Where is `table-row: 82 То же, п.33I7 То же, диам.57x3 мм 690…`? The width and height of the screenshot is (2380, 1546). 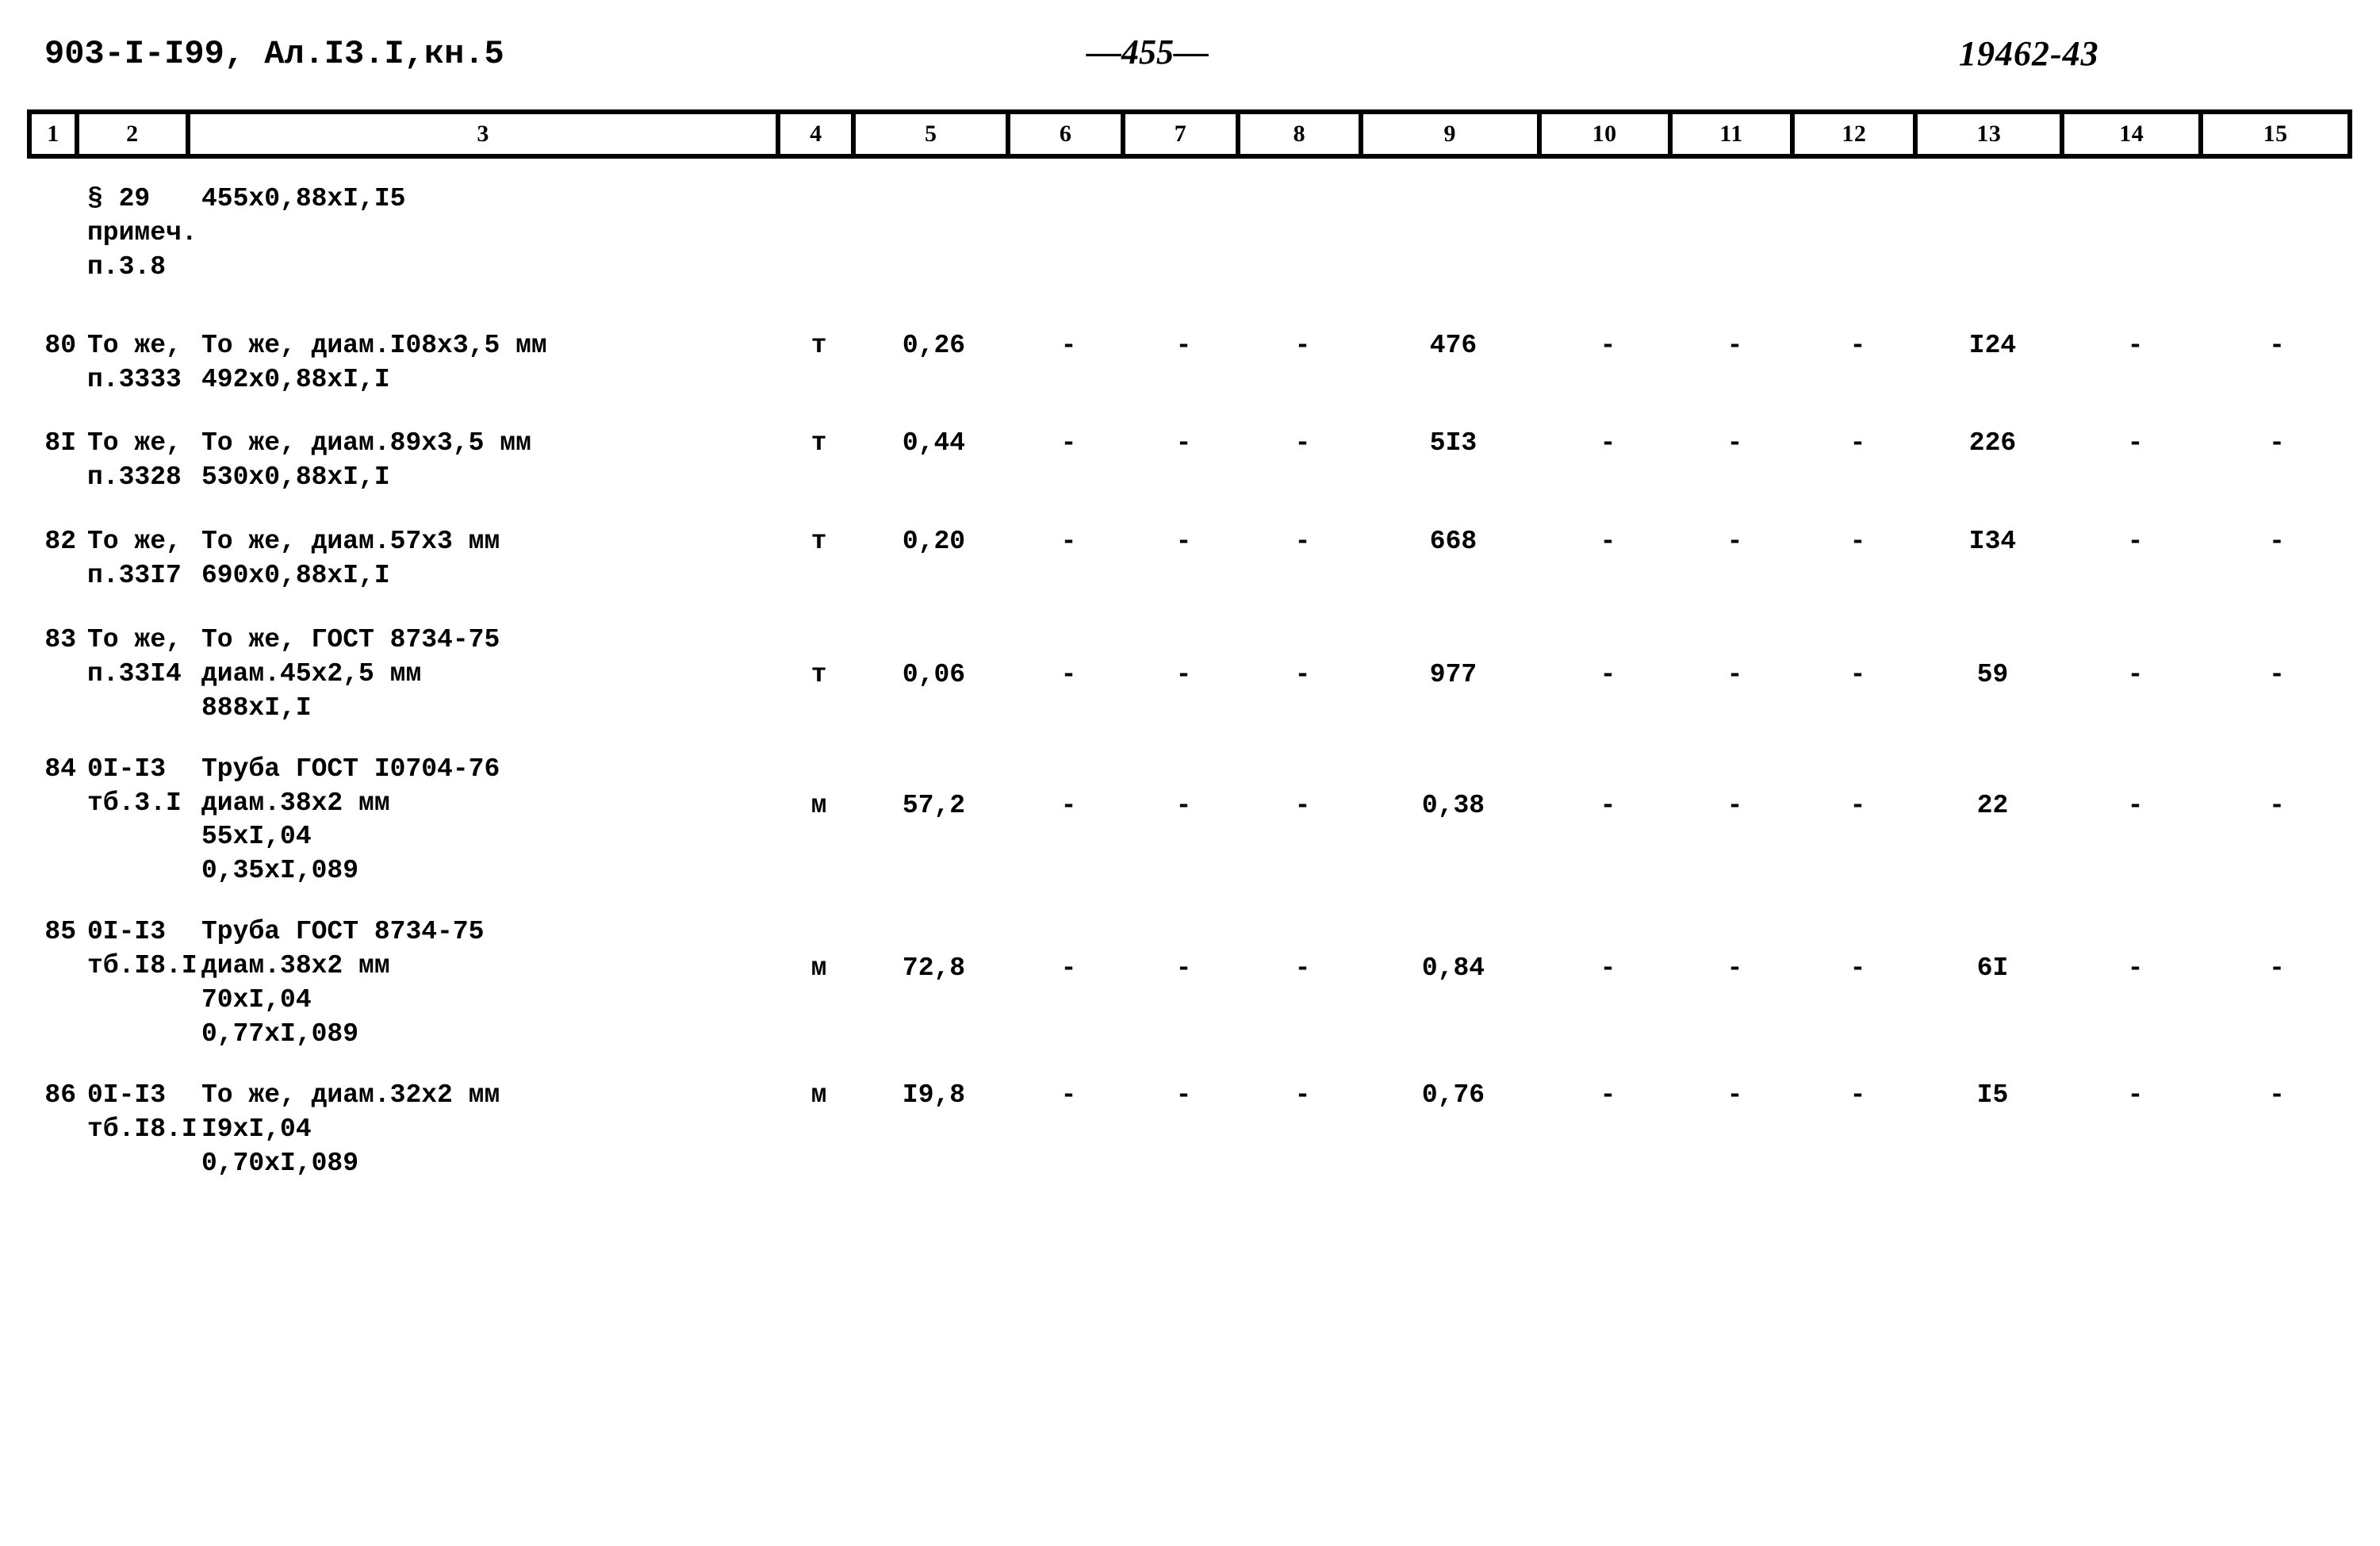
table-row: 82 То же, п.33I7 То же, диам.57x3 мм 690… is located at coordinates (1189, 559).